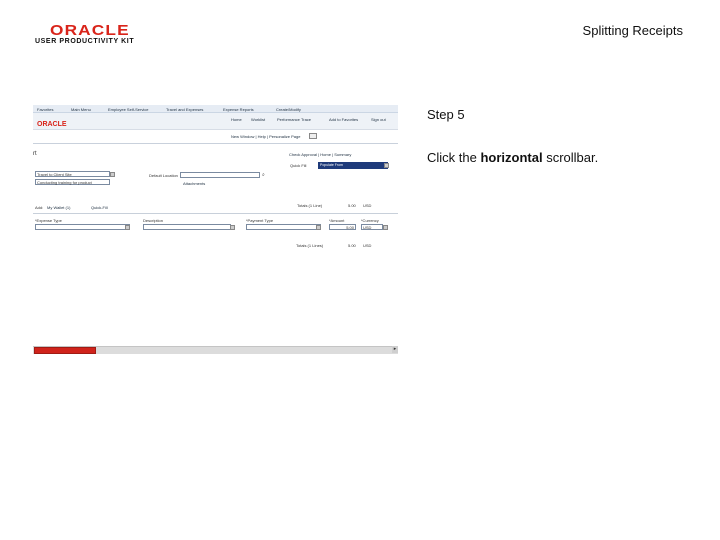 This screenshot has width=720, height=540. What do you see at coordinates (65, 350) in the screenshot?
I see `horizontal-scrollbar-thumb-highlight` at bounding box center [65, 350].